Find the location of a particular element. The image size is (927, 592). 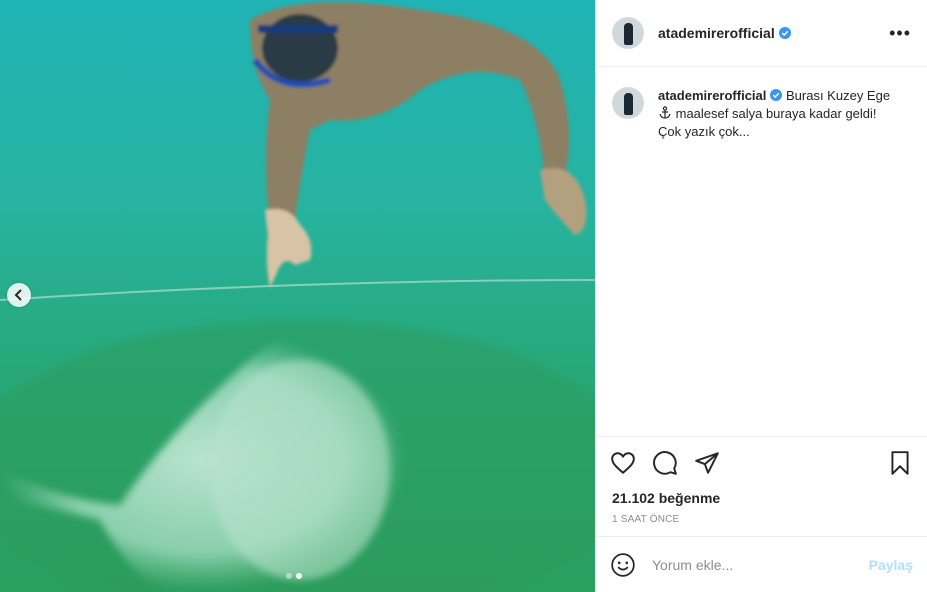

caption-username: atademirerofficial is located at coordinates (712, 95).